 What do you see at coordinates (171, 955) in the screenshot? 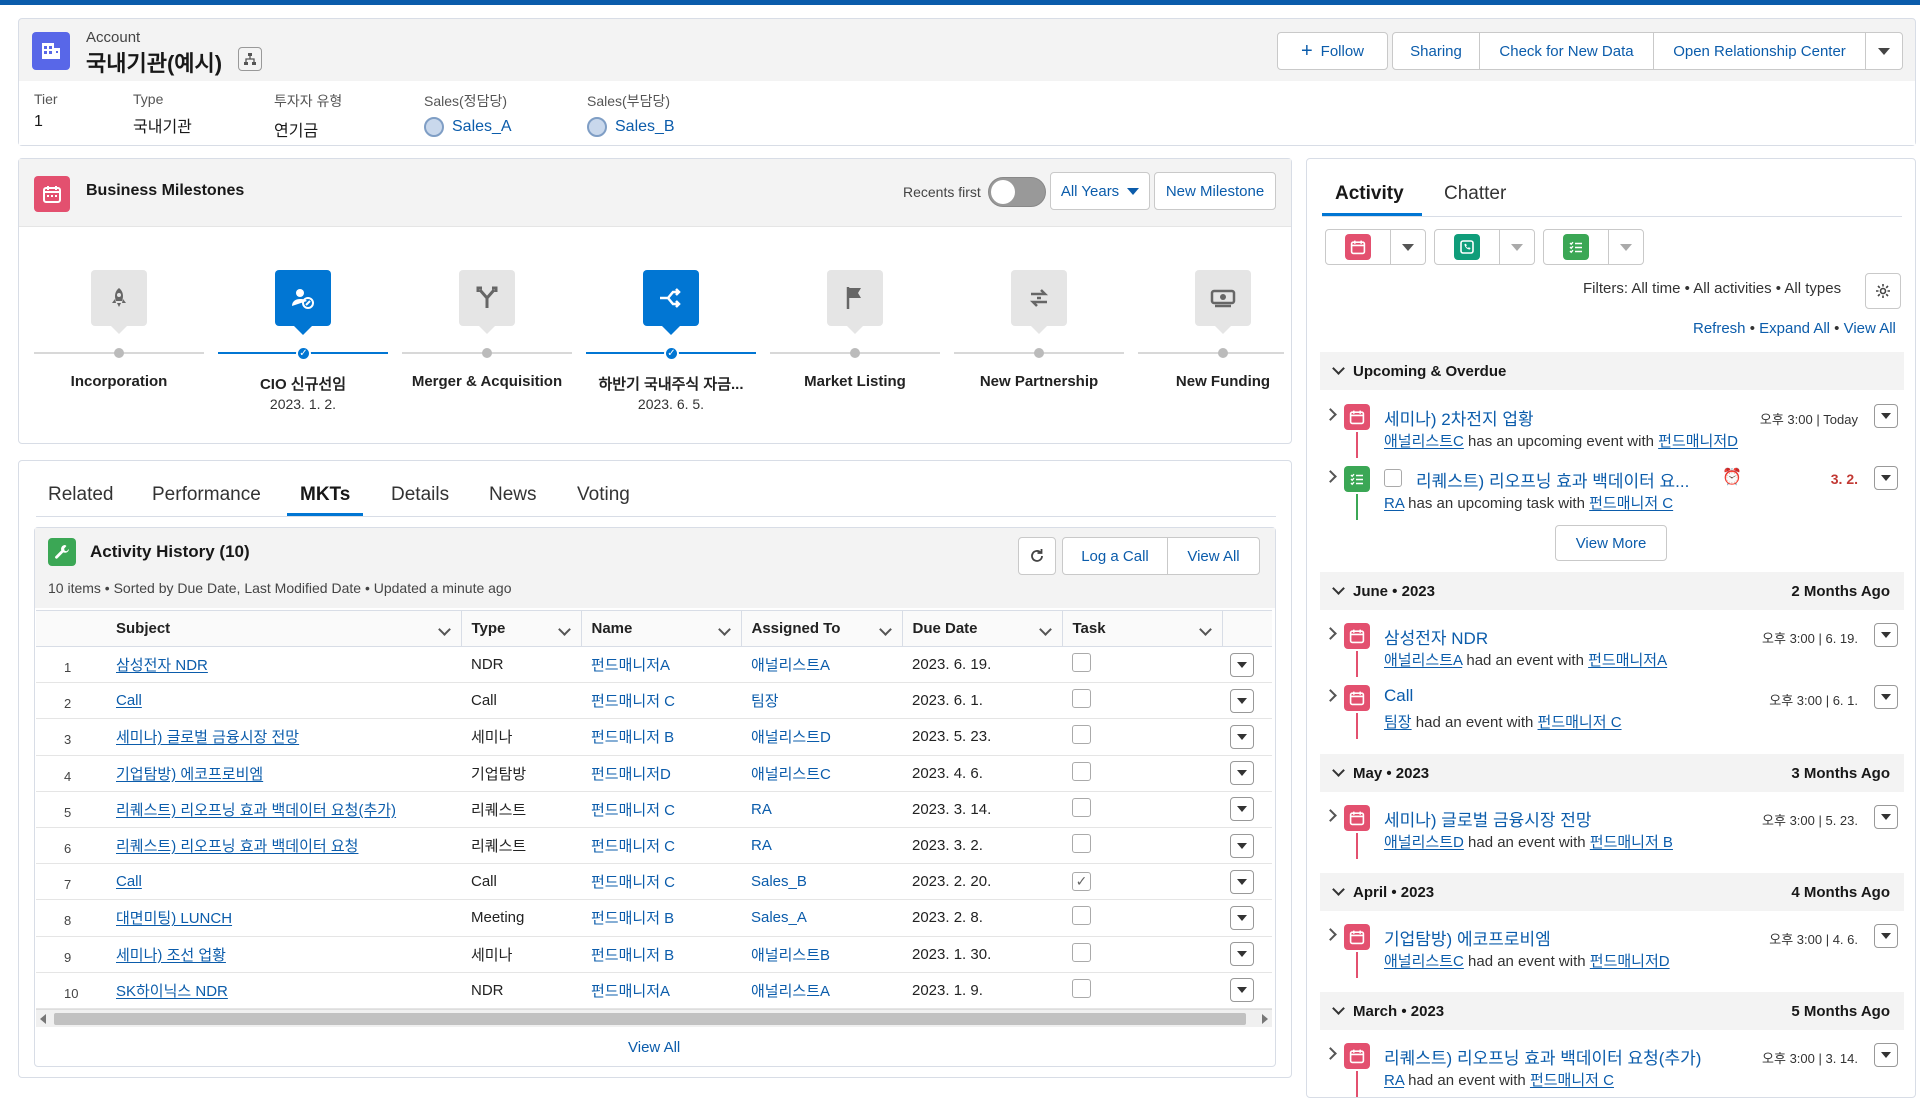
I see `subject-link: 세미나) 조선 업황` at bounding box center [171, 955].